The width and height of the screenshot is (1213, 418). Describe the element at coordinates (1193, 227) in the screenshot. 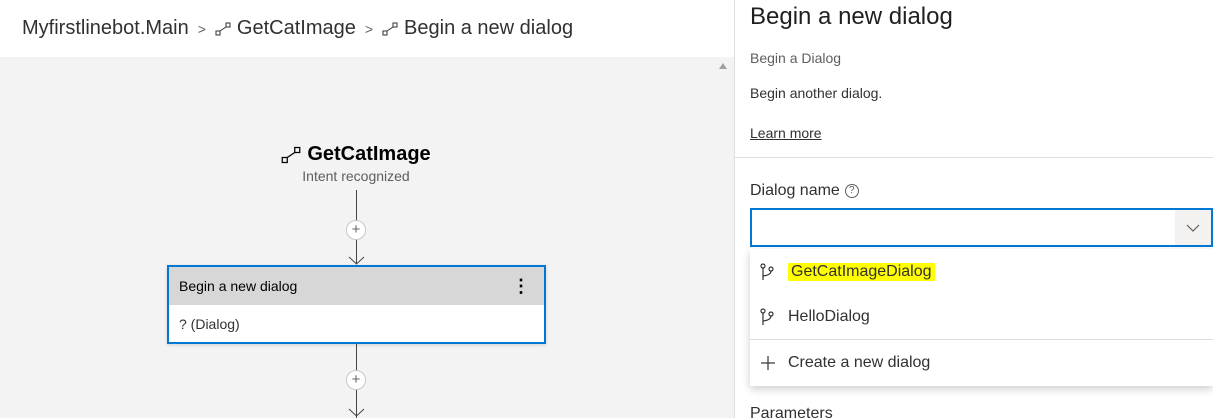

I see `chevron-down-icon` at that location.